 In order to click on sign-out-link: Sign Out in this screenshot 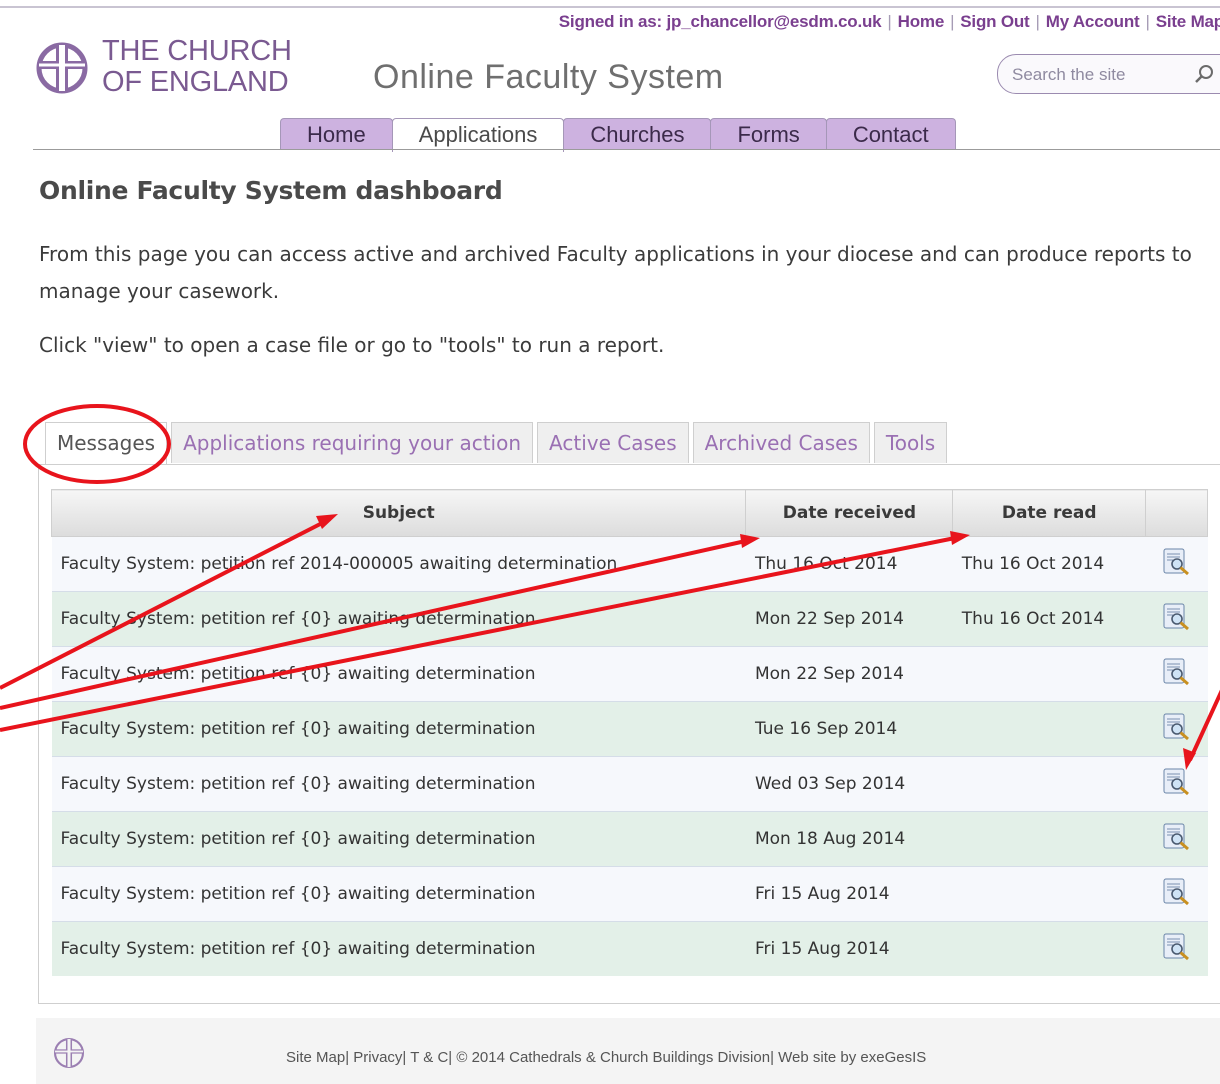, I will do `click(994, 21)`.